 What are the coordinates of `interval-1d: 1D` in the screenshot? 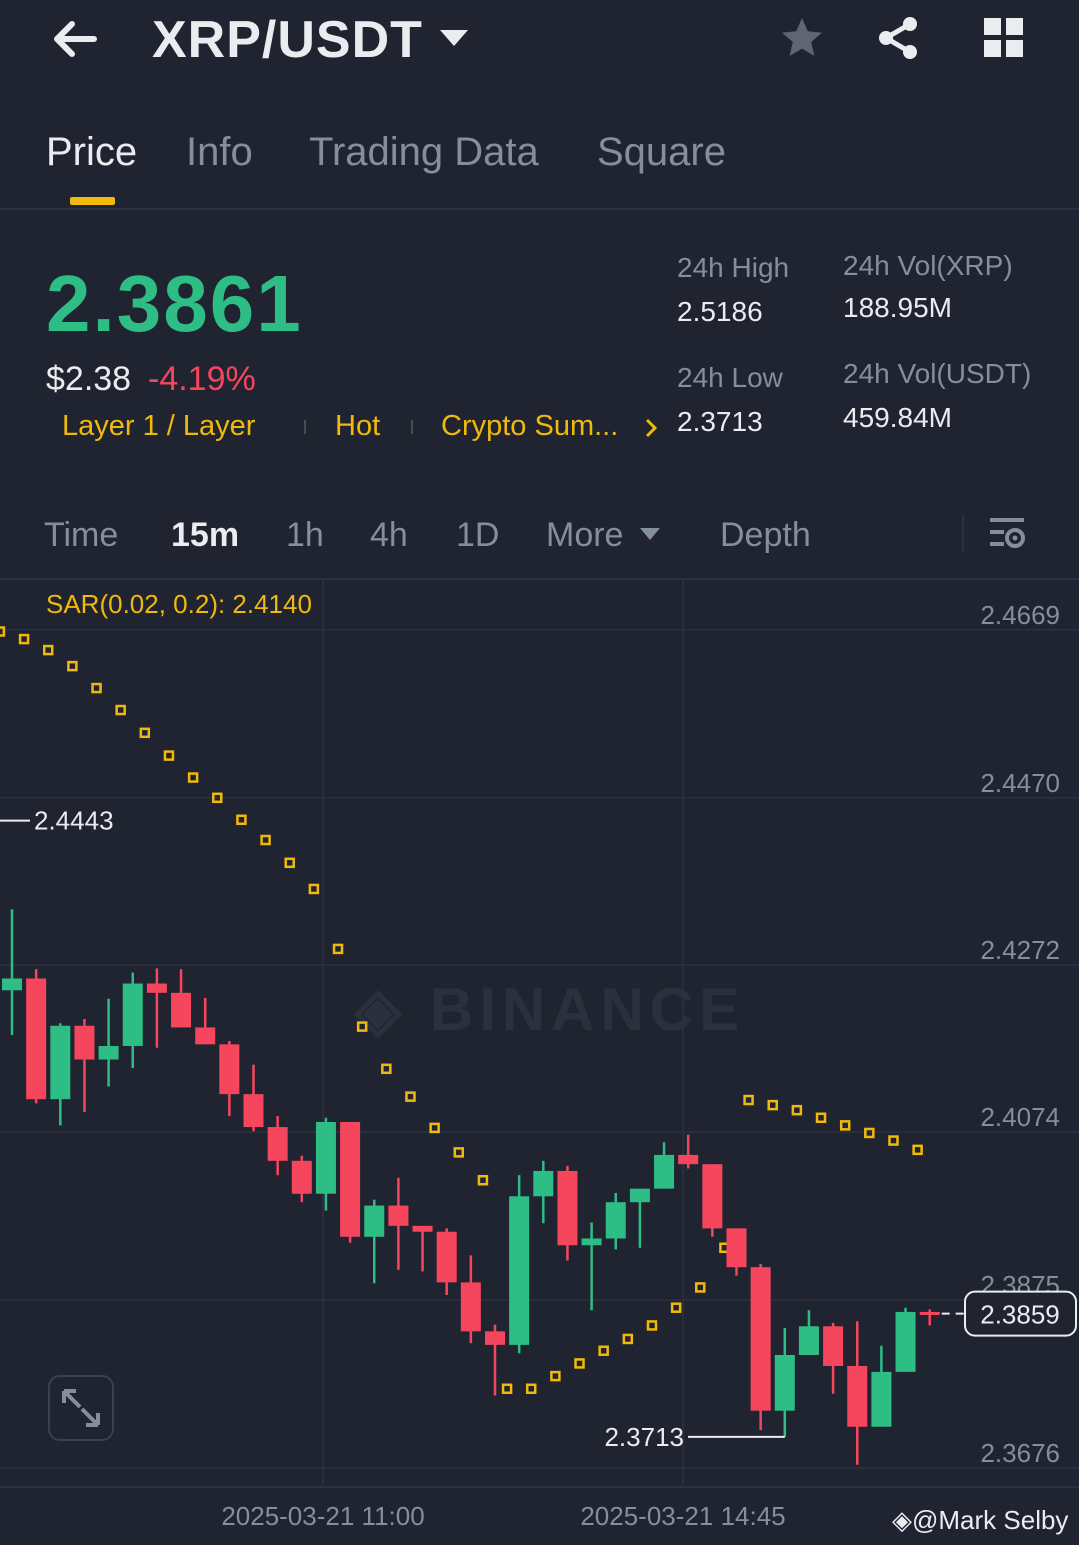 It's located at (477, 535).